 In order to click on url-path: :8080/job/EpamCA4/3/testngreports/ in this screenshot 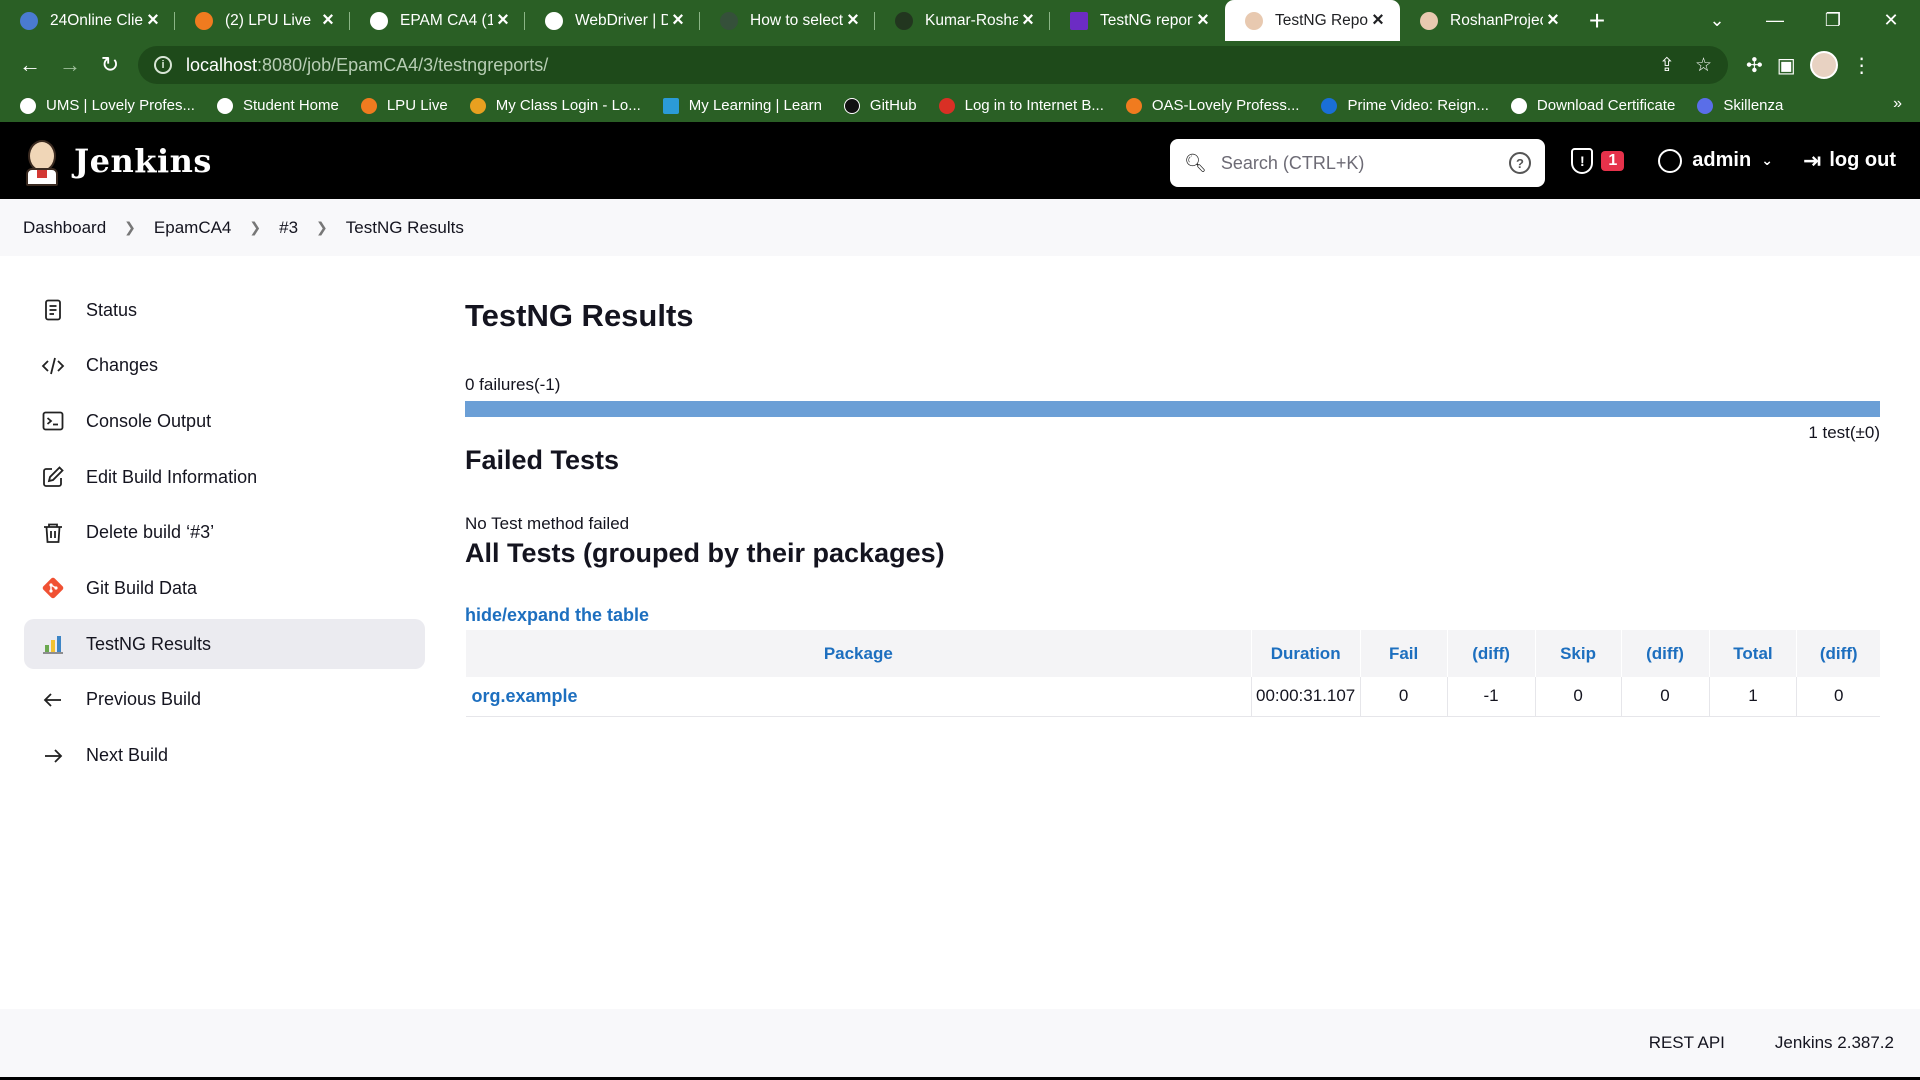, I will do `click(403, 64)`.